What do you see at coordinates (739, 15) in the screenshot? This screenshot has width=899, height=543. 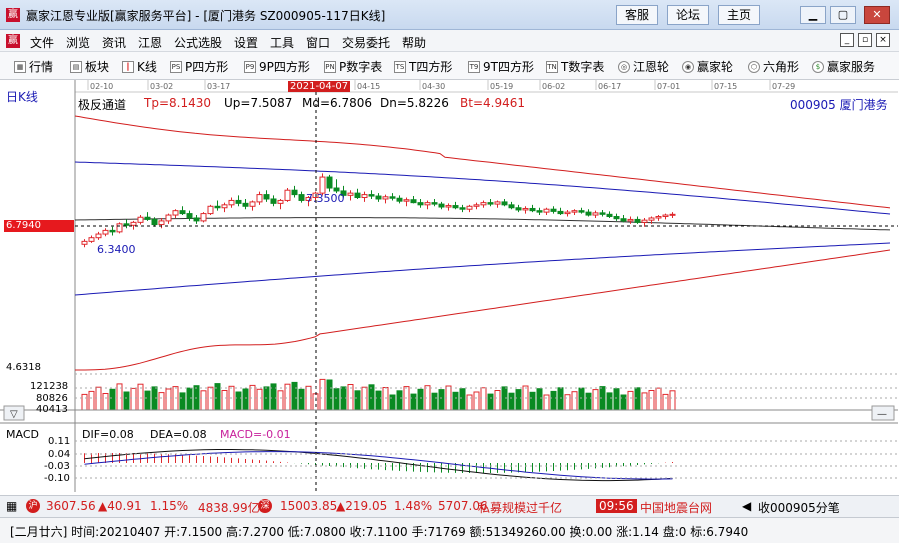 I see `link-home: 主页` at bounding box center [739, 15].